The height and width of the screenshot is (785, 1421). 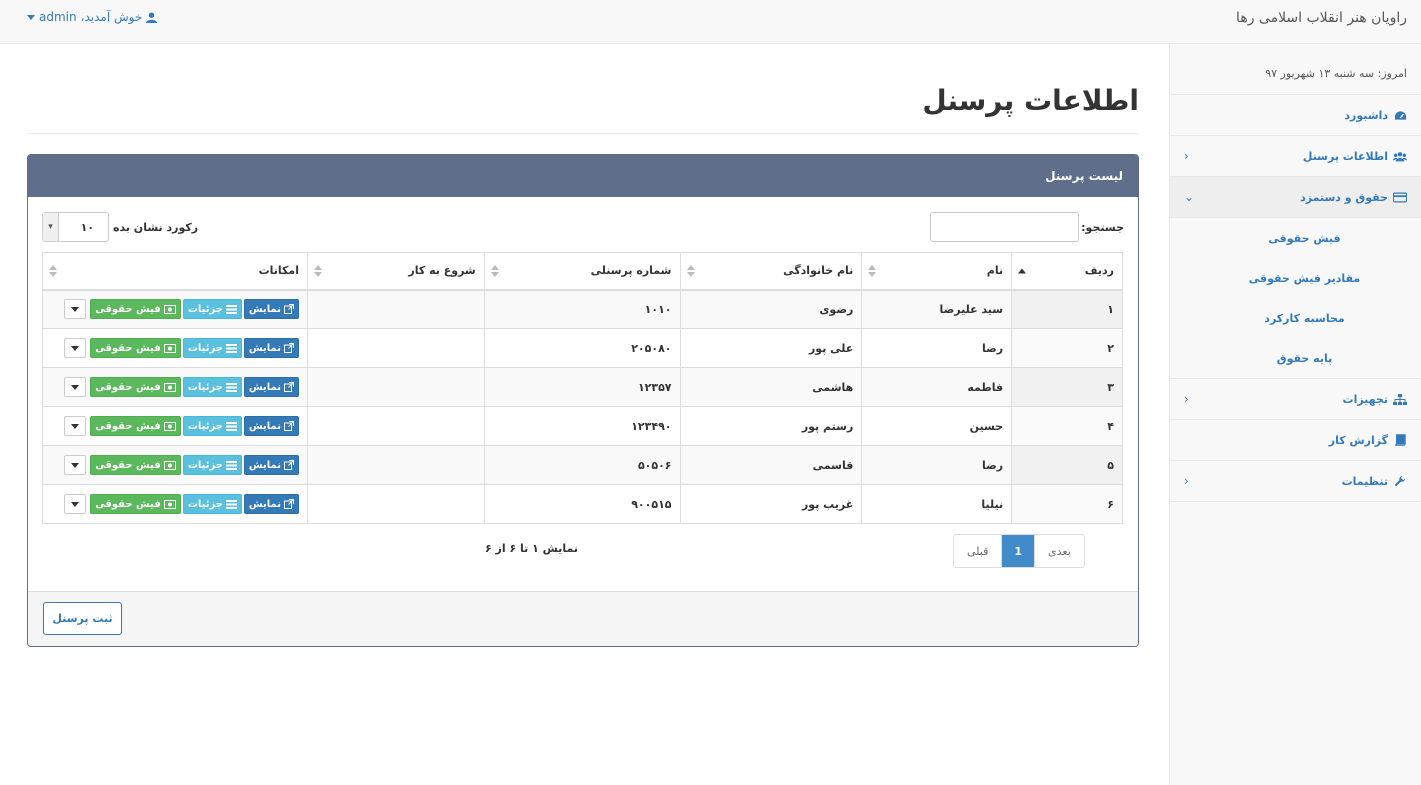 What do you see at coordinates (583, 176) in the screenshot?
I see `panel-heading: لیست پرسنل` at bounding box center [583, 176].